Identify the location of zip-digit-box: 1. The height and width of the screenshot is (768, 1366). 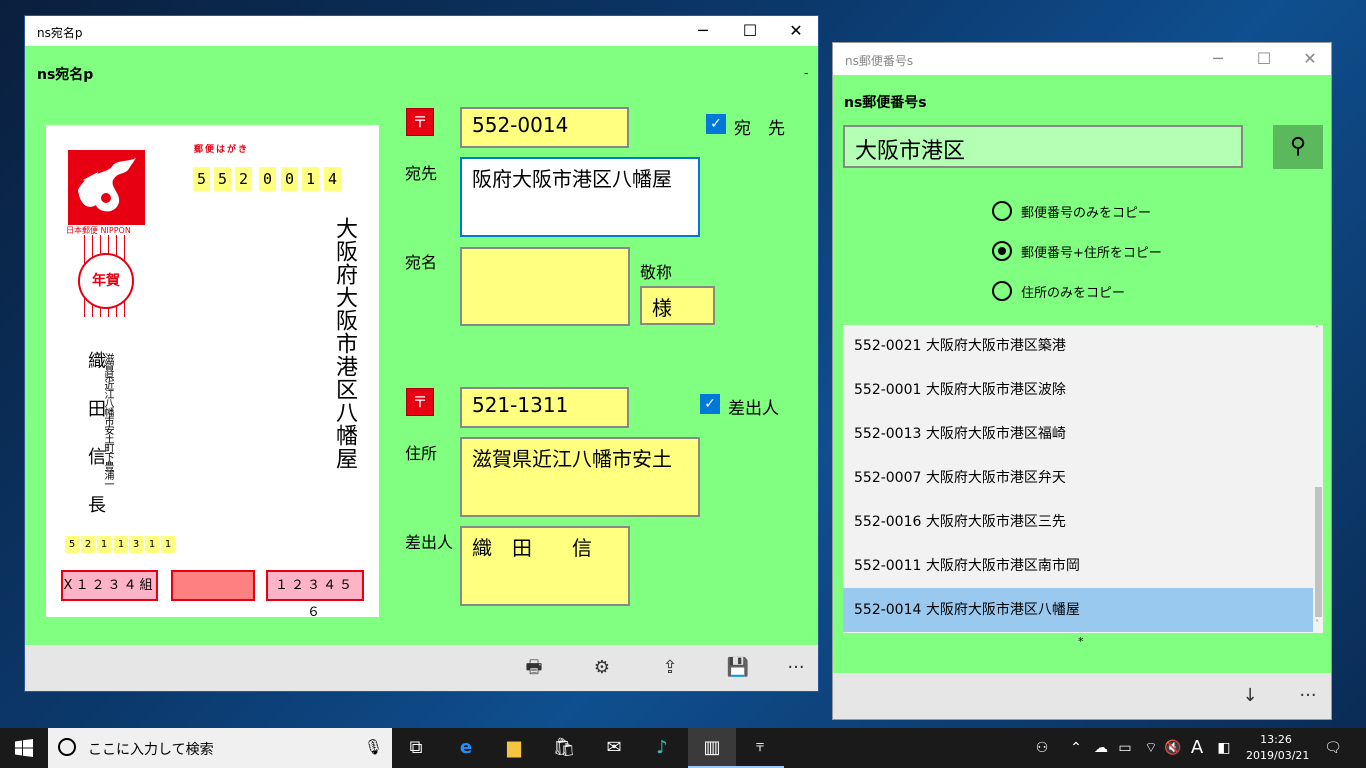
(310, 179).